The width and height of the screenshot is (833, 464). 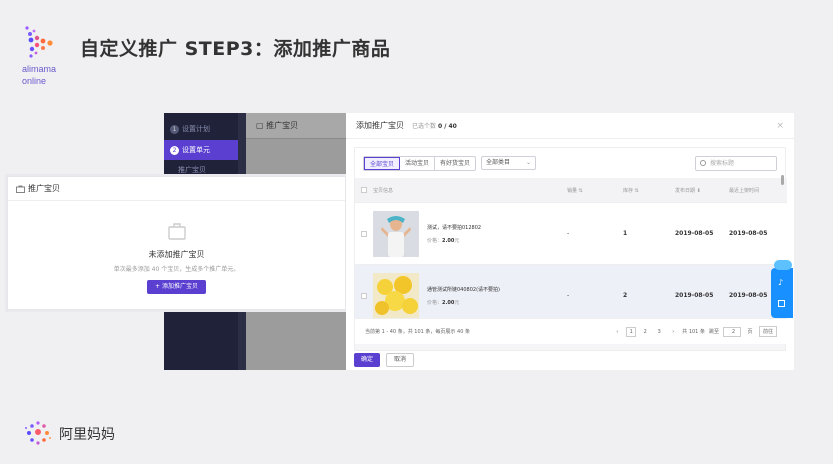 What do you see at coordinates (455, 163) in the screenshot?
I see `tab-good-products: 有好货宝贝` at bounding box center [455, 163].